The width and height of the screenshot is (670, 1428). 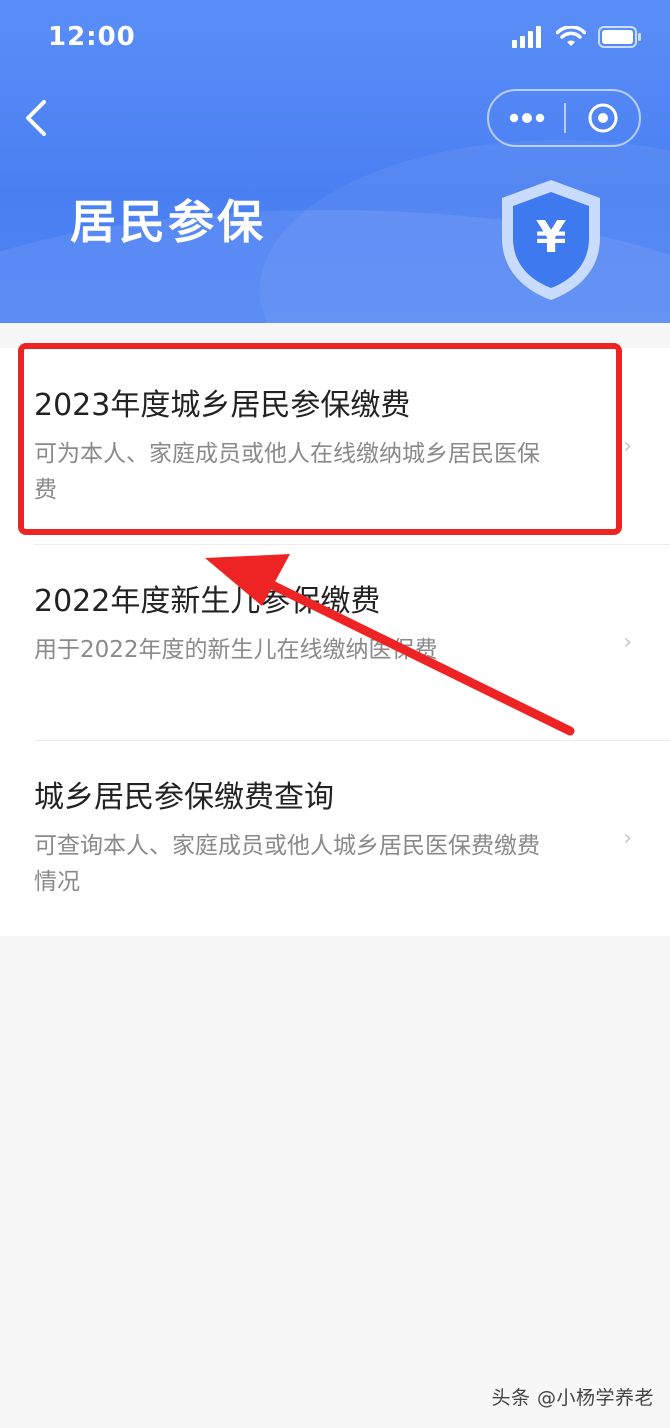 I want to click on item-title: 2022年度新生儿参保缴费, so click(x=207, y=601).